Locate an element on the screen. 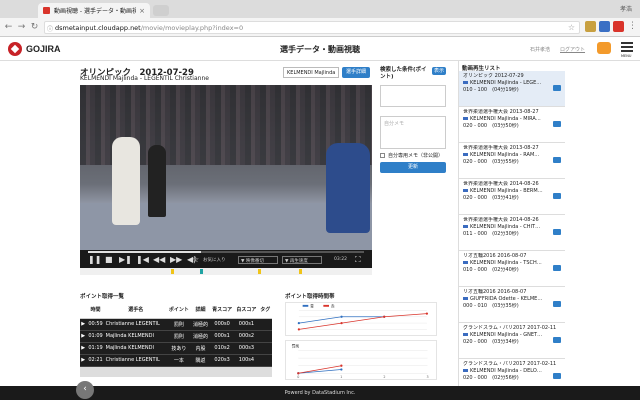 The height and width of the screenshot is (400, 640). player-select: KELMENDI Majlinda is located at coordinates (311, 72).